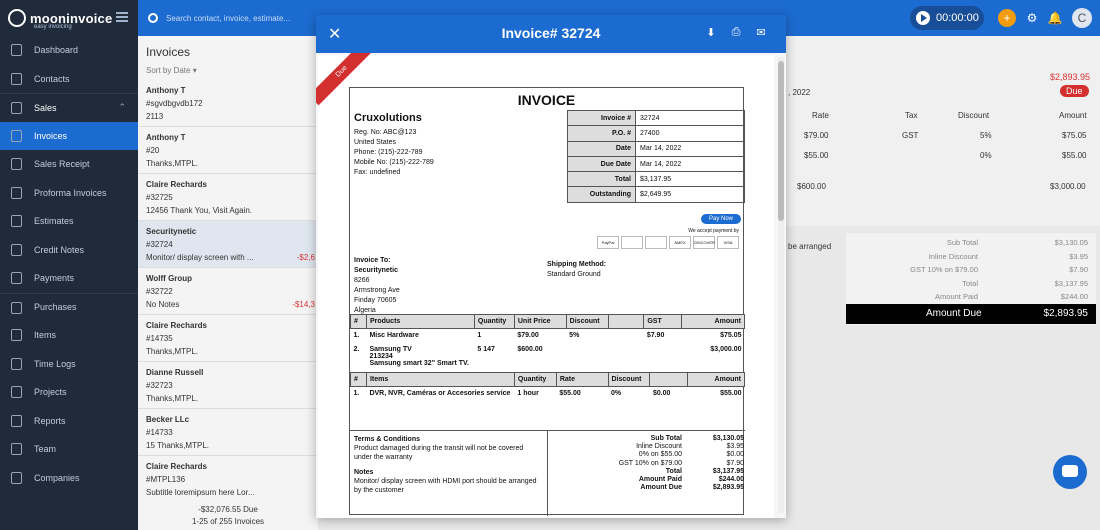 This screenshot has width=1100, height=530. I want to click on items-header: Amount, so click(716, 379).